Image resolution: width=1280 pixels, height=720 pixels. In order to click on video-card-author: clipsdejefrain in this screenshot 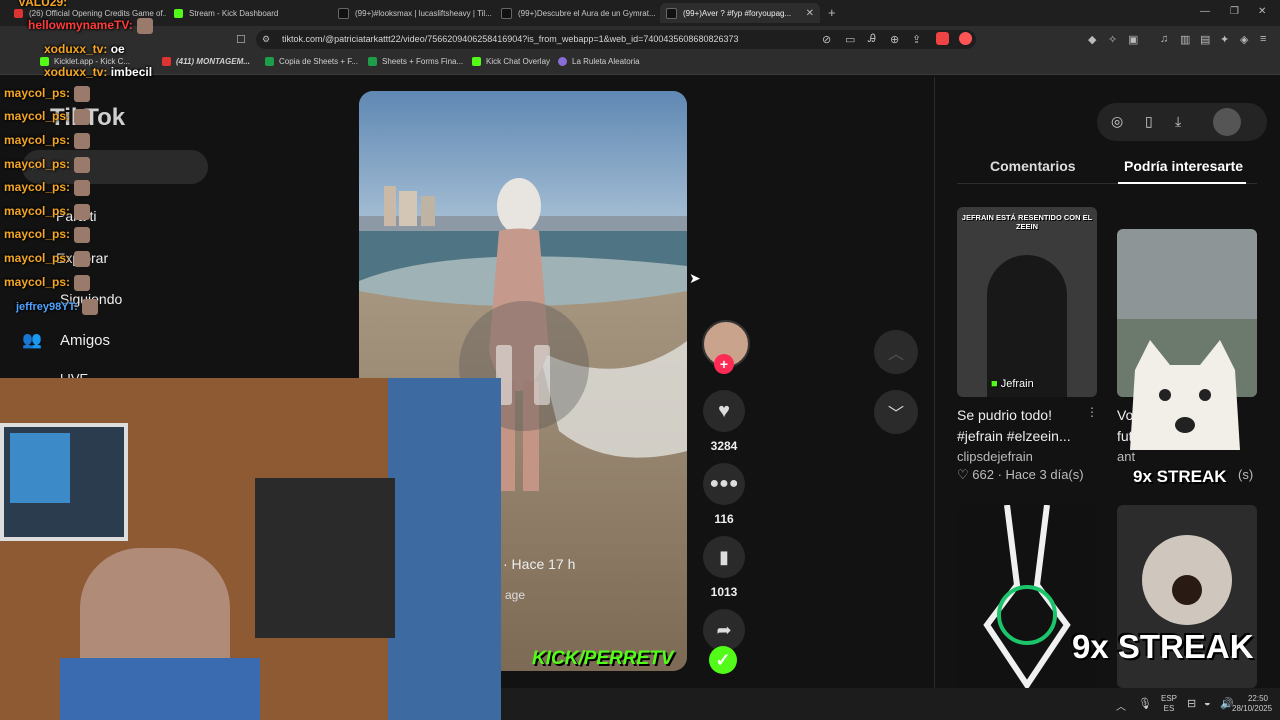, I will do `click(995, 456)`.